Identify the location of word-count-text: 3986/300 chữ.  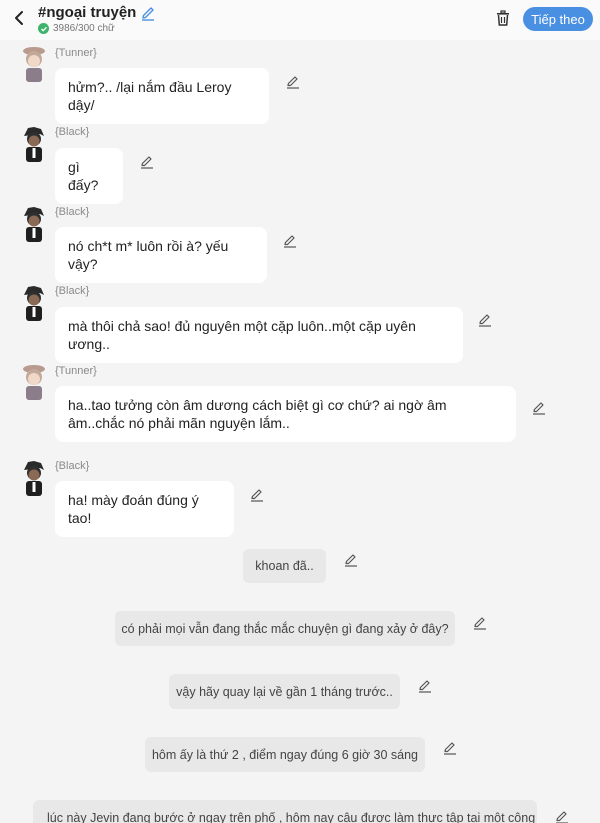
(84, 28).